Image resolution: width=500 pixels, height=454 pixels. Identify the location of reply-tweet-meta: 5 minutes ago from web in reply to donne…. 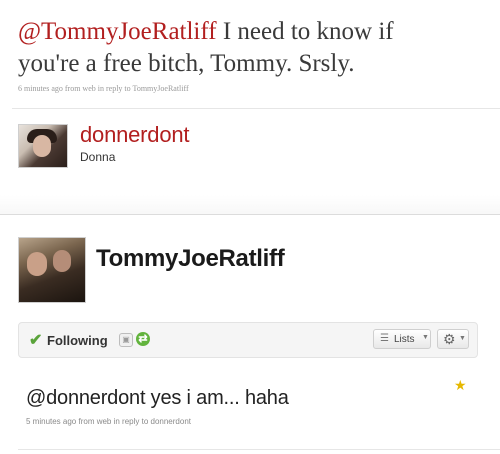
(108, 421).